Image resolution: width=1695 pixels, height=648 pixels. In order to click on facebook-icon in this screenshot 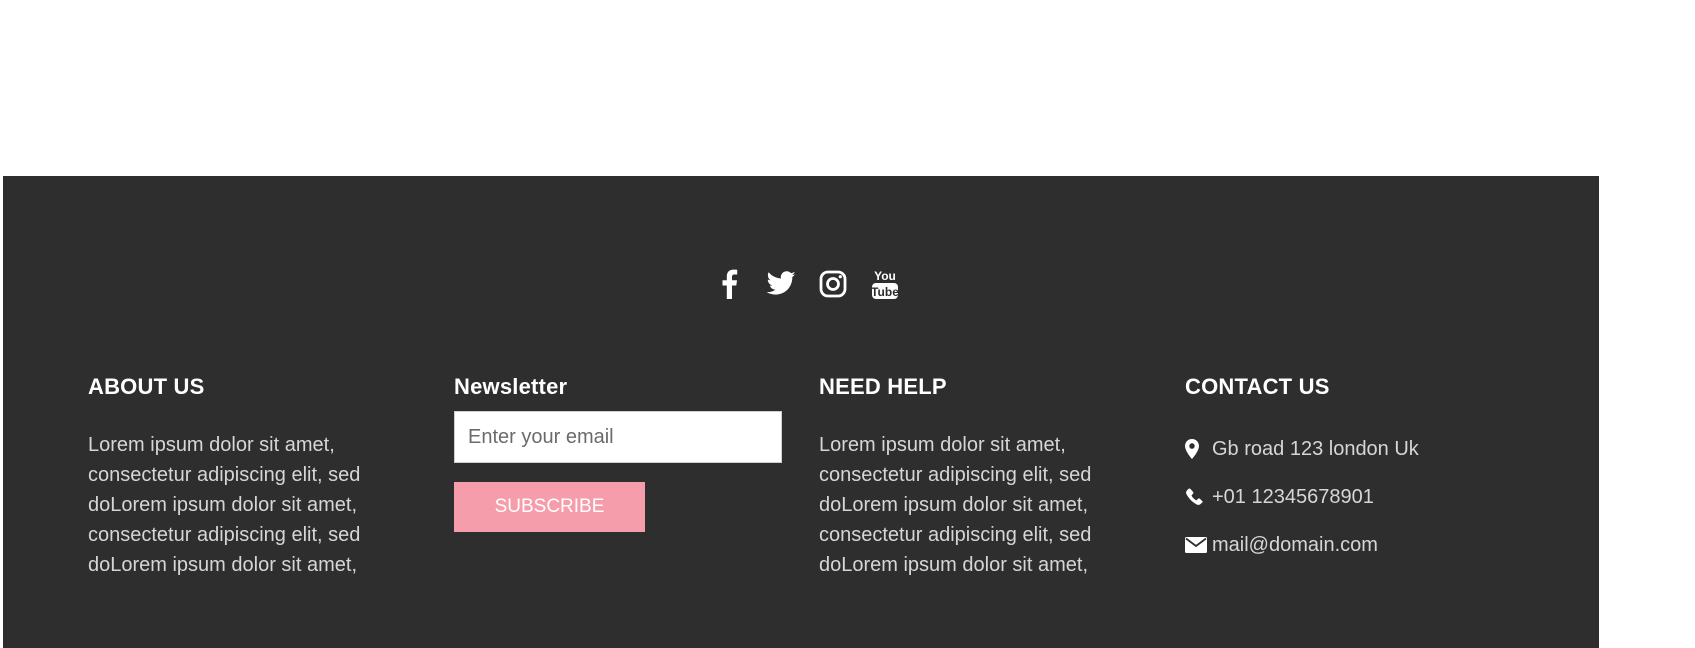, I will do `click(730, 284)`.